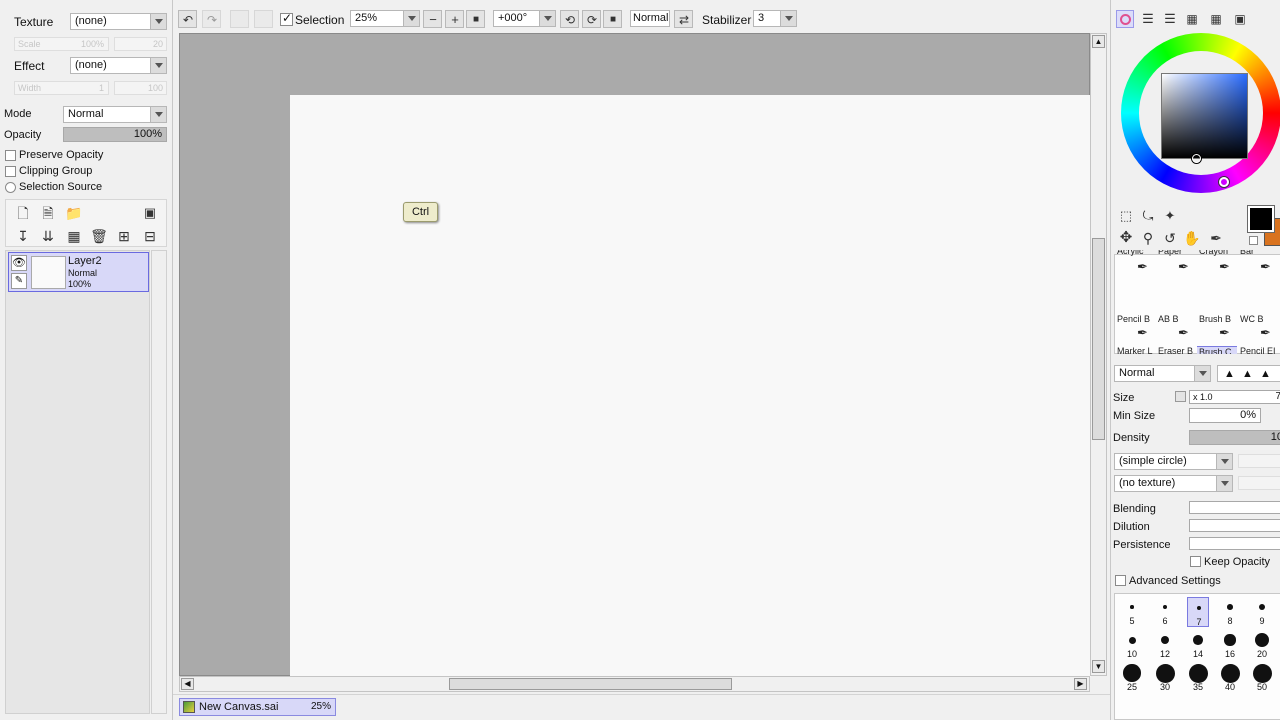  I want to click on zoom-out-button: −, so click(432, 19).